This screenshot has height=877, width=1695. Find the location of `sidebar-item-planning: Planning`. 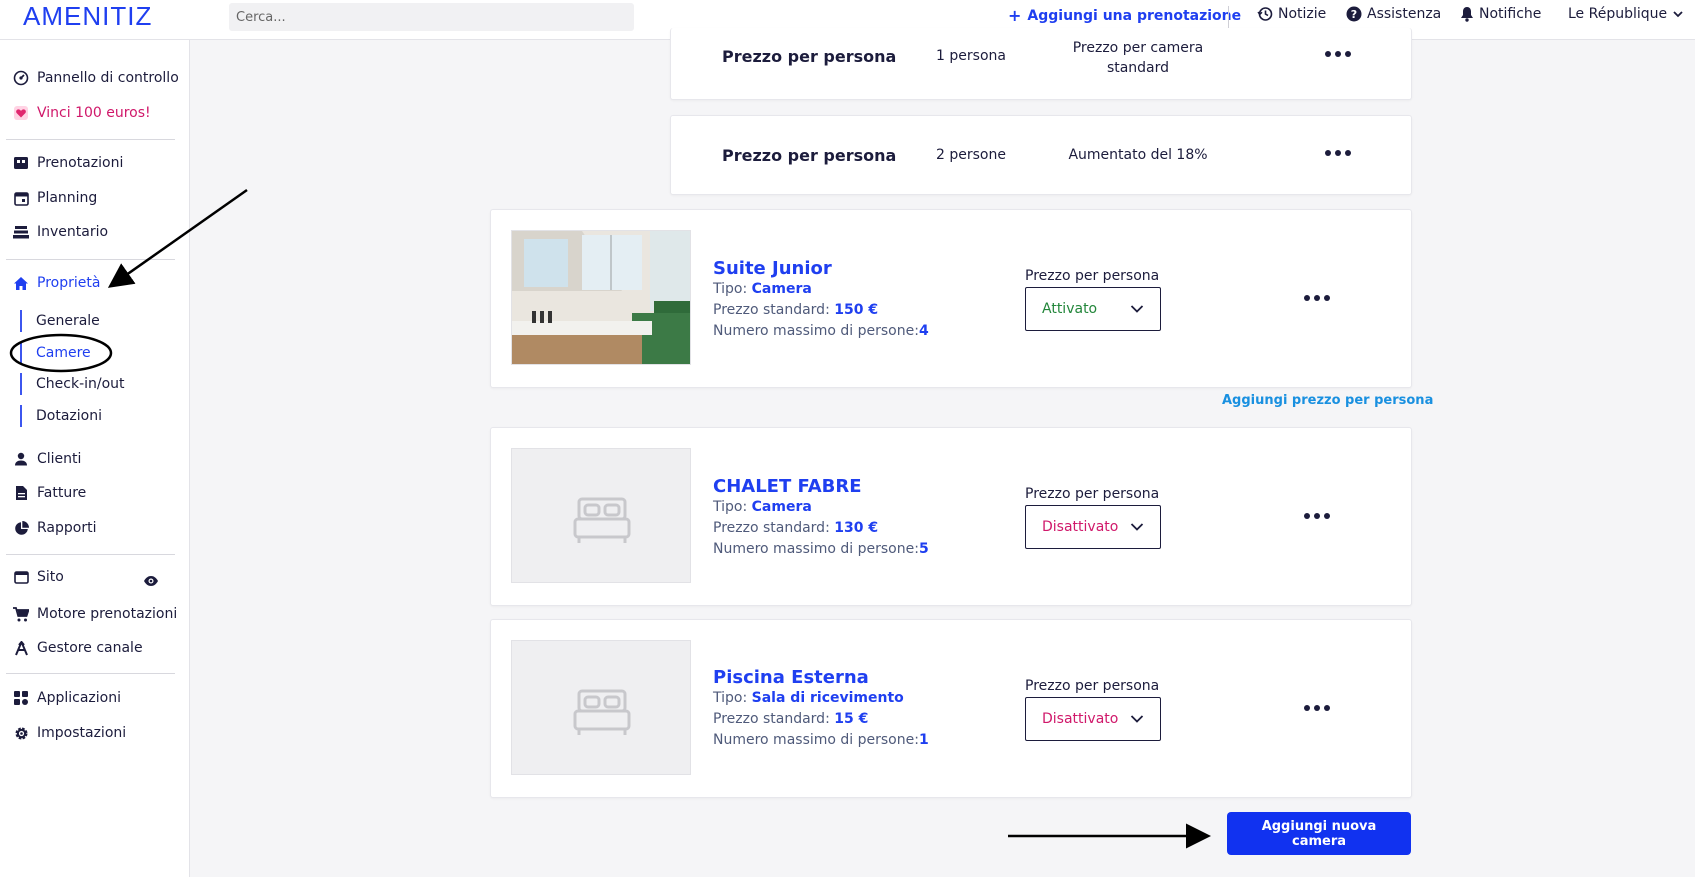

sidebar-item-planning: Planning is located at coordinates (55, 198).